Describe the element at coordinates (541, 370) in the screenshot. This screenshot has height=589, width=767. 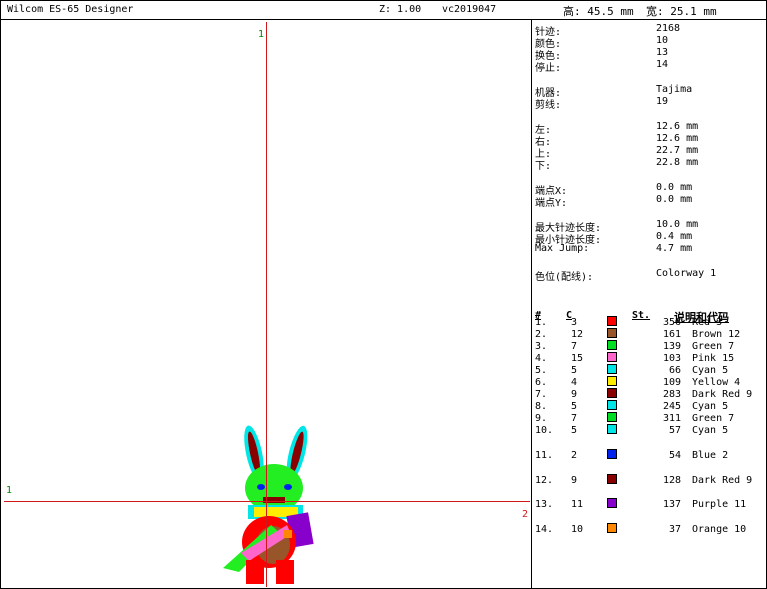
I see `color-row-index: 5.` at that location.